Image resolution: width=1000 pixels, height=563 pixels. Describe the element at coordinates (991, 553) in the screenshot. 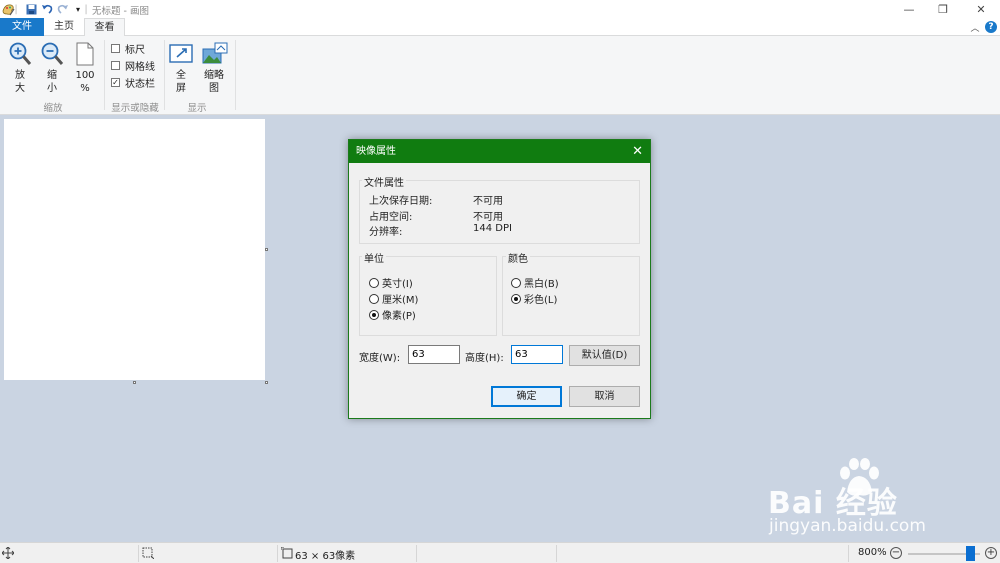

I see `zoom-in-small-button: +` at that location.